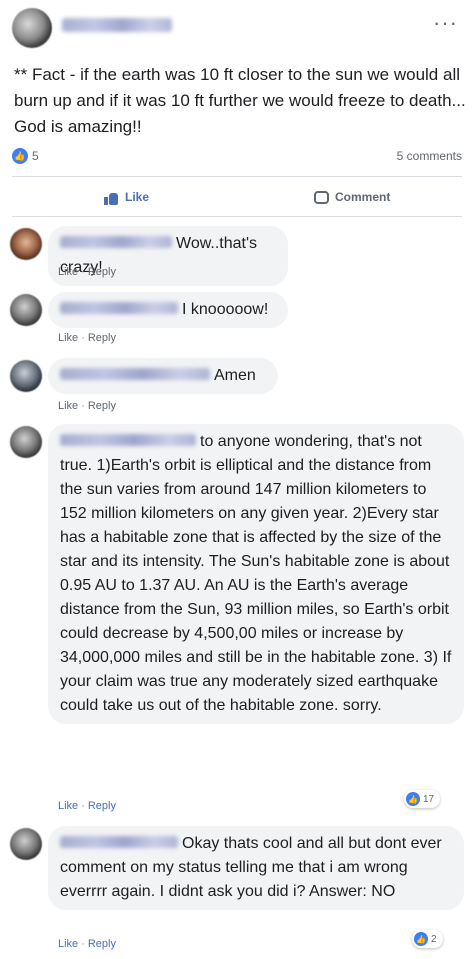  I want to click on comment-reactions: 👍 2, so click(427, 939).